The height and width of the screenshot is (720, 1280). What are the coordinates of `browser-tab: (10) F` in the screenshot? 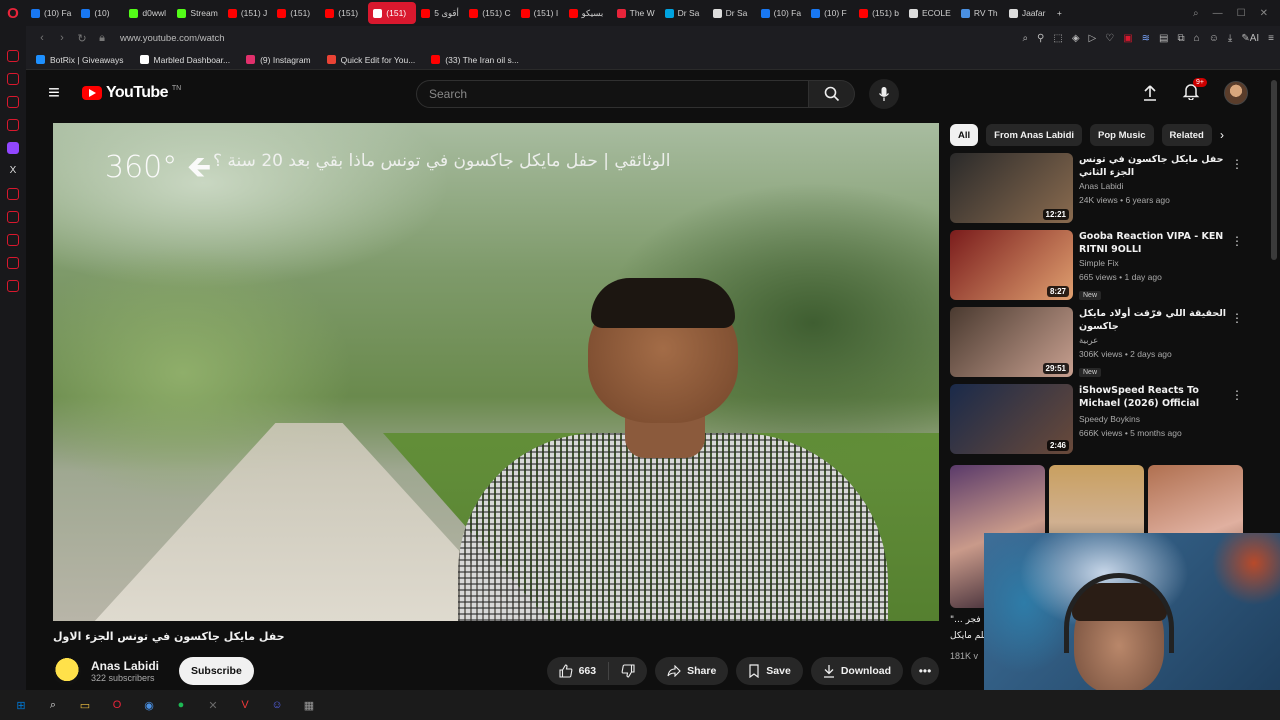 It's located at (830, 13).